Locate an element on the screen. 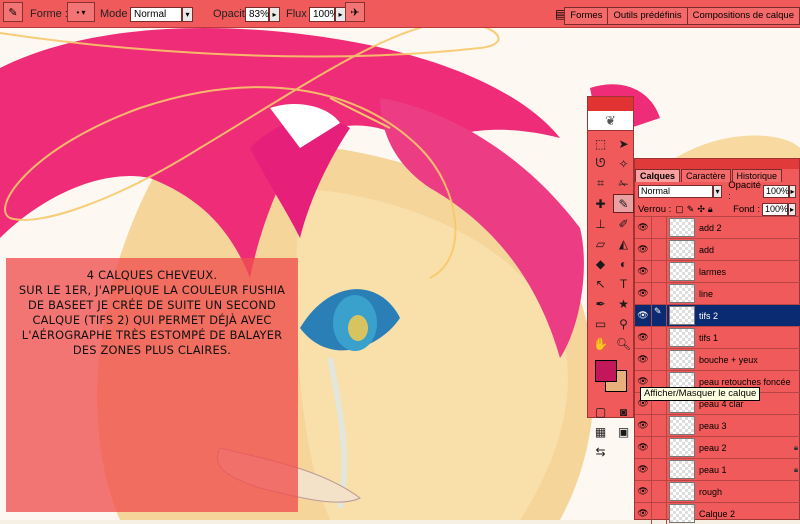  notes-tool-icon: ▭ is located at coordinates (600, 323).